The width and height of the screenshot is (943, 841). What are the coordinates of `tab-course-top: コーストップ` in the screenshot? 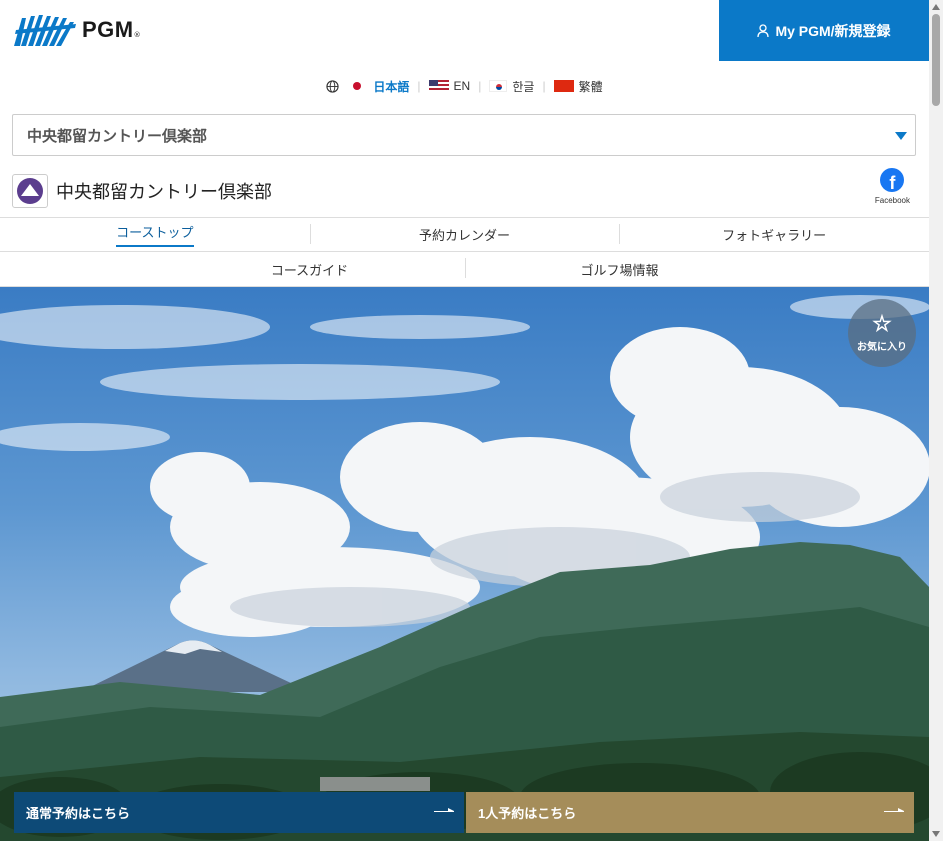 It's located at (155, 234).